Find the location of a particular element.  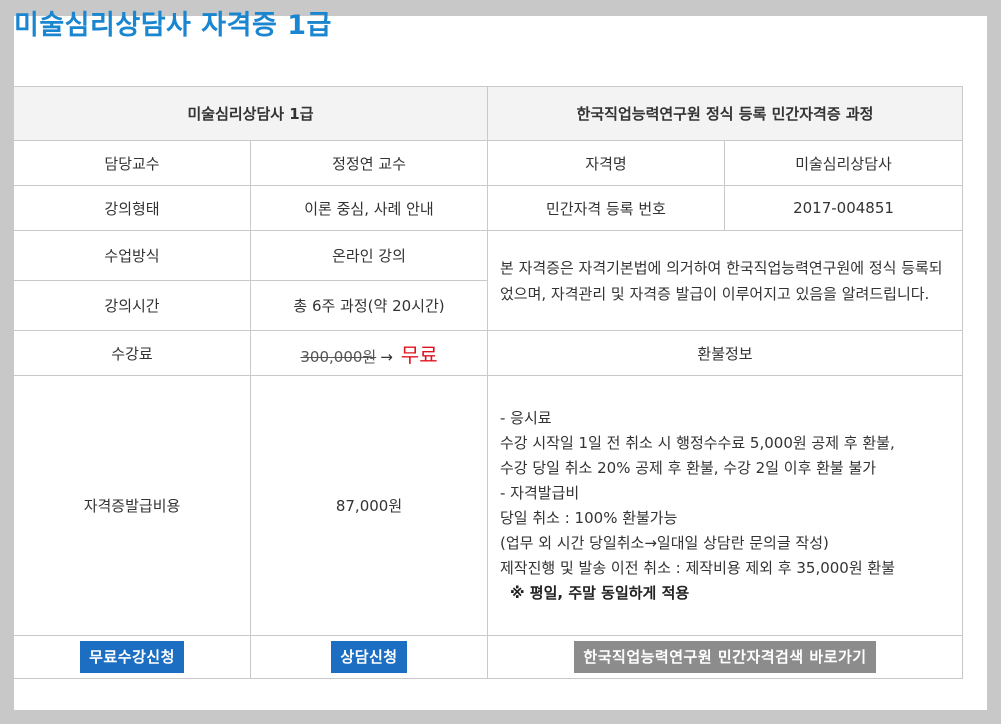

page-title: 미술심리상담사 자격증 1급 is located at coordinates (173, 25).